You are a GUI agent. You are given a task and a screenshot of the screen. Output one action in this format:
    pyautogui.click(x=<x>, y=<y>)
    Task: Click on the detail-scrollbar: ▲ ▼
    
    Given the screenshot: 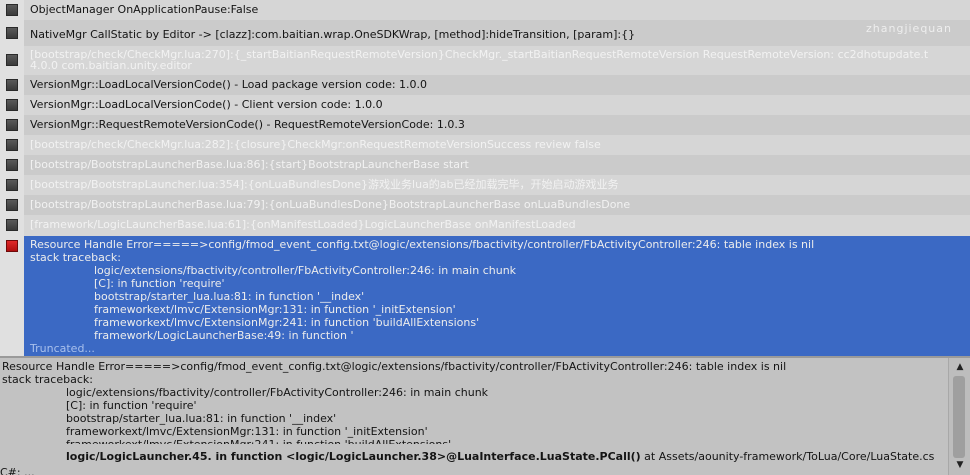 What is the action you would take?
    pyautogui.click(x=959, y=416)
    